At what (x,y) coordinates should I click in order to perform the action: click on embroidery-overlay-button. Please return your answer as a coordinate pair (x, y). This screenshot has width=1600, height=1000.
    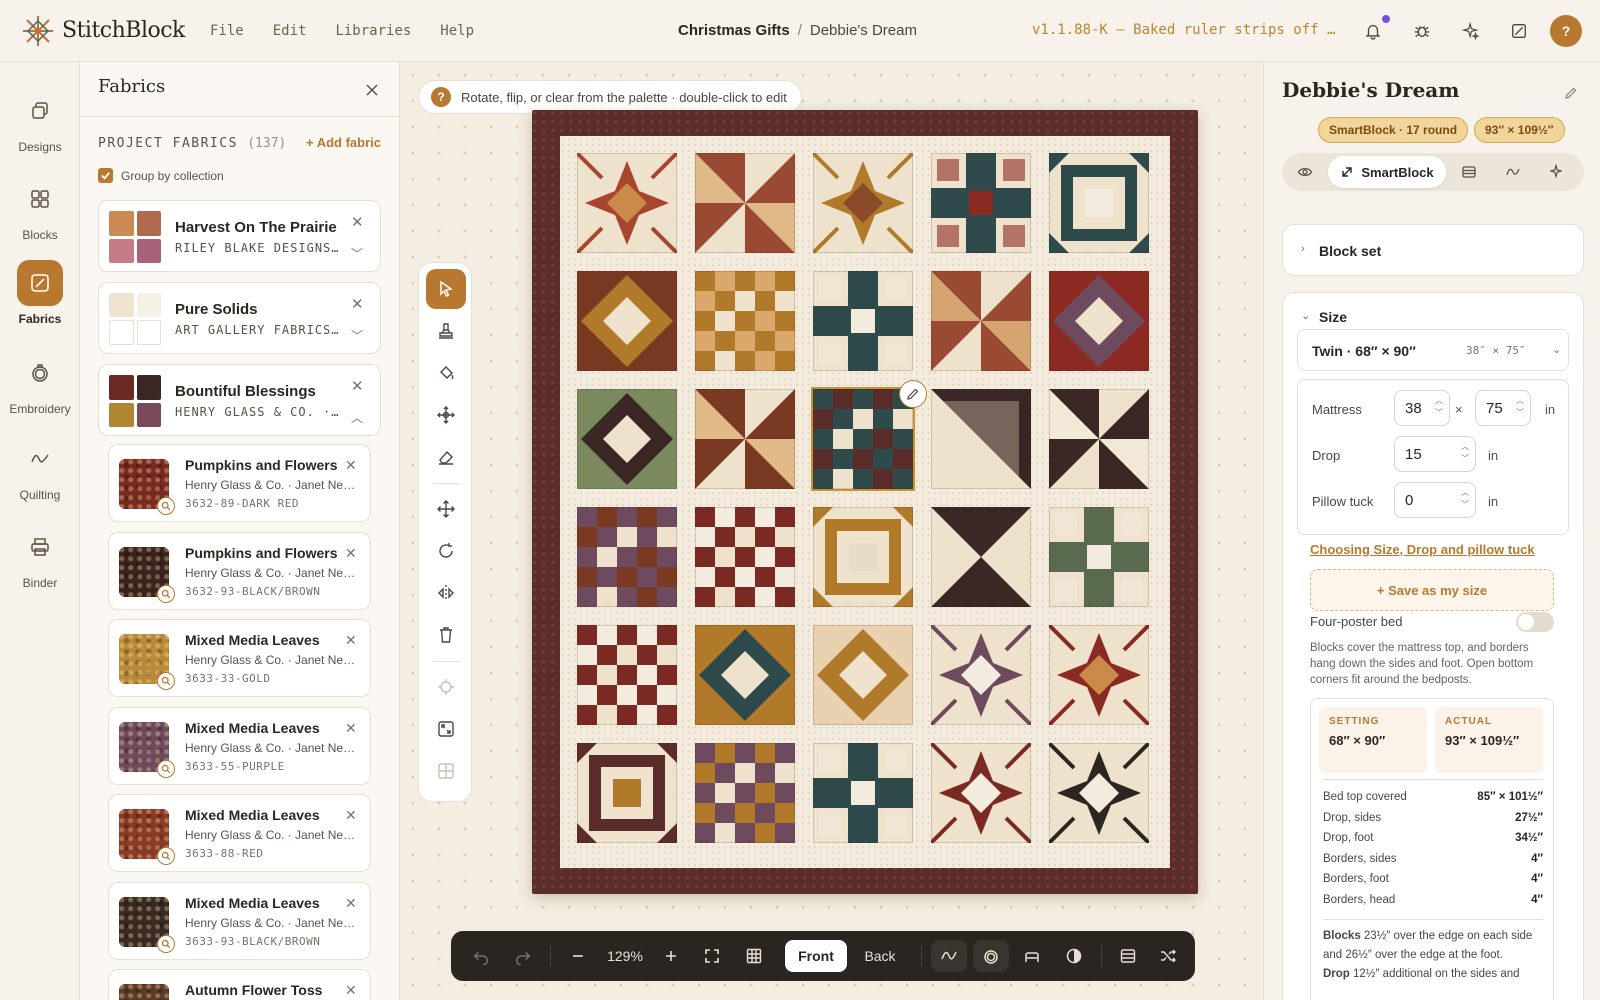
    Looking at the image, I should click on (991, 956).